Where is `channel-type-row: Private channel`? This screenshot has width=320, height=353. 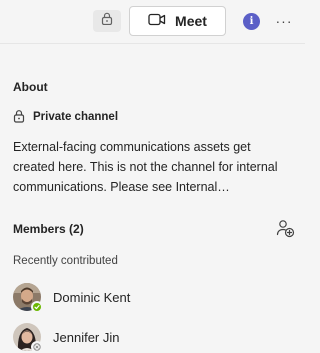
channel-type-row: Private channel is located at coordinates (65, 117).